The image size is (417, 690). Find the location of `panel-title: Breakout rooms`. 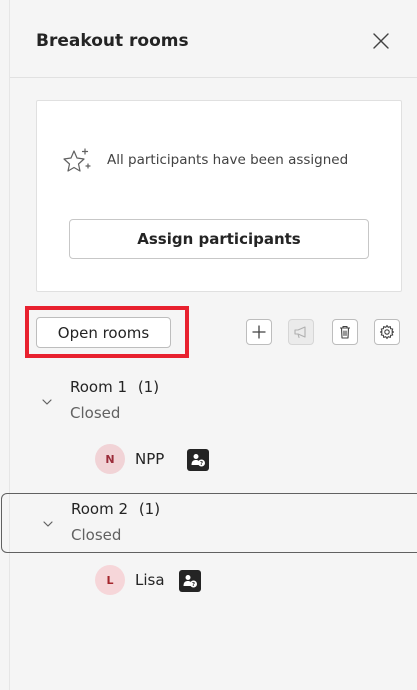

panel-title: Breakout rooms is located at coordinates (112, 41).